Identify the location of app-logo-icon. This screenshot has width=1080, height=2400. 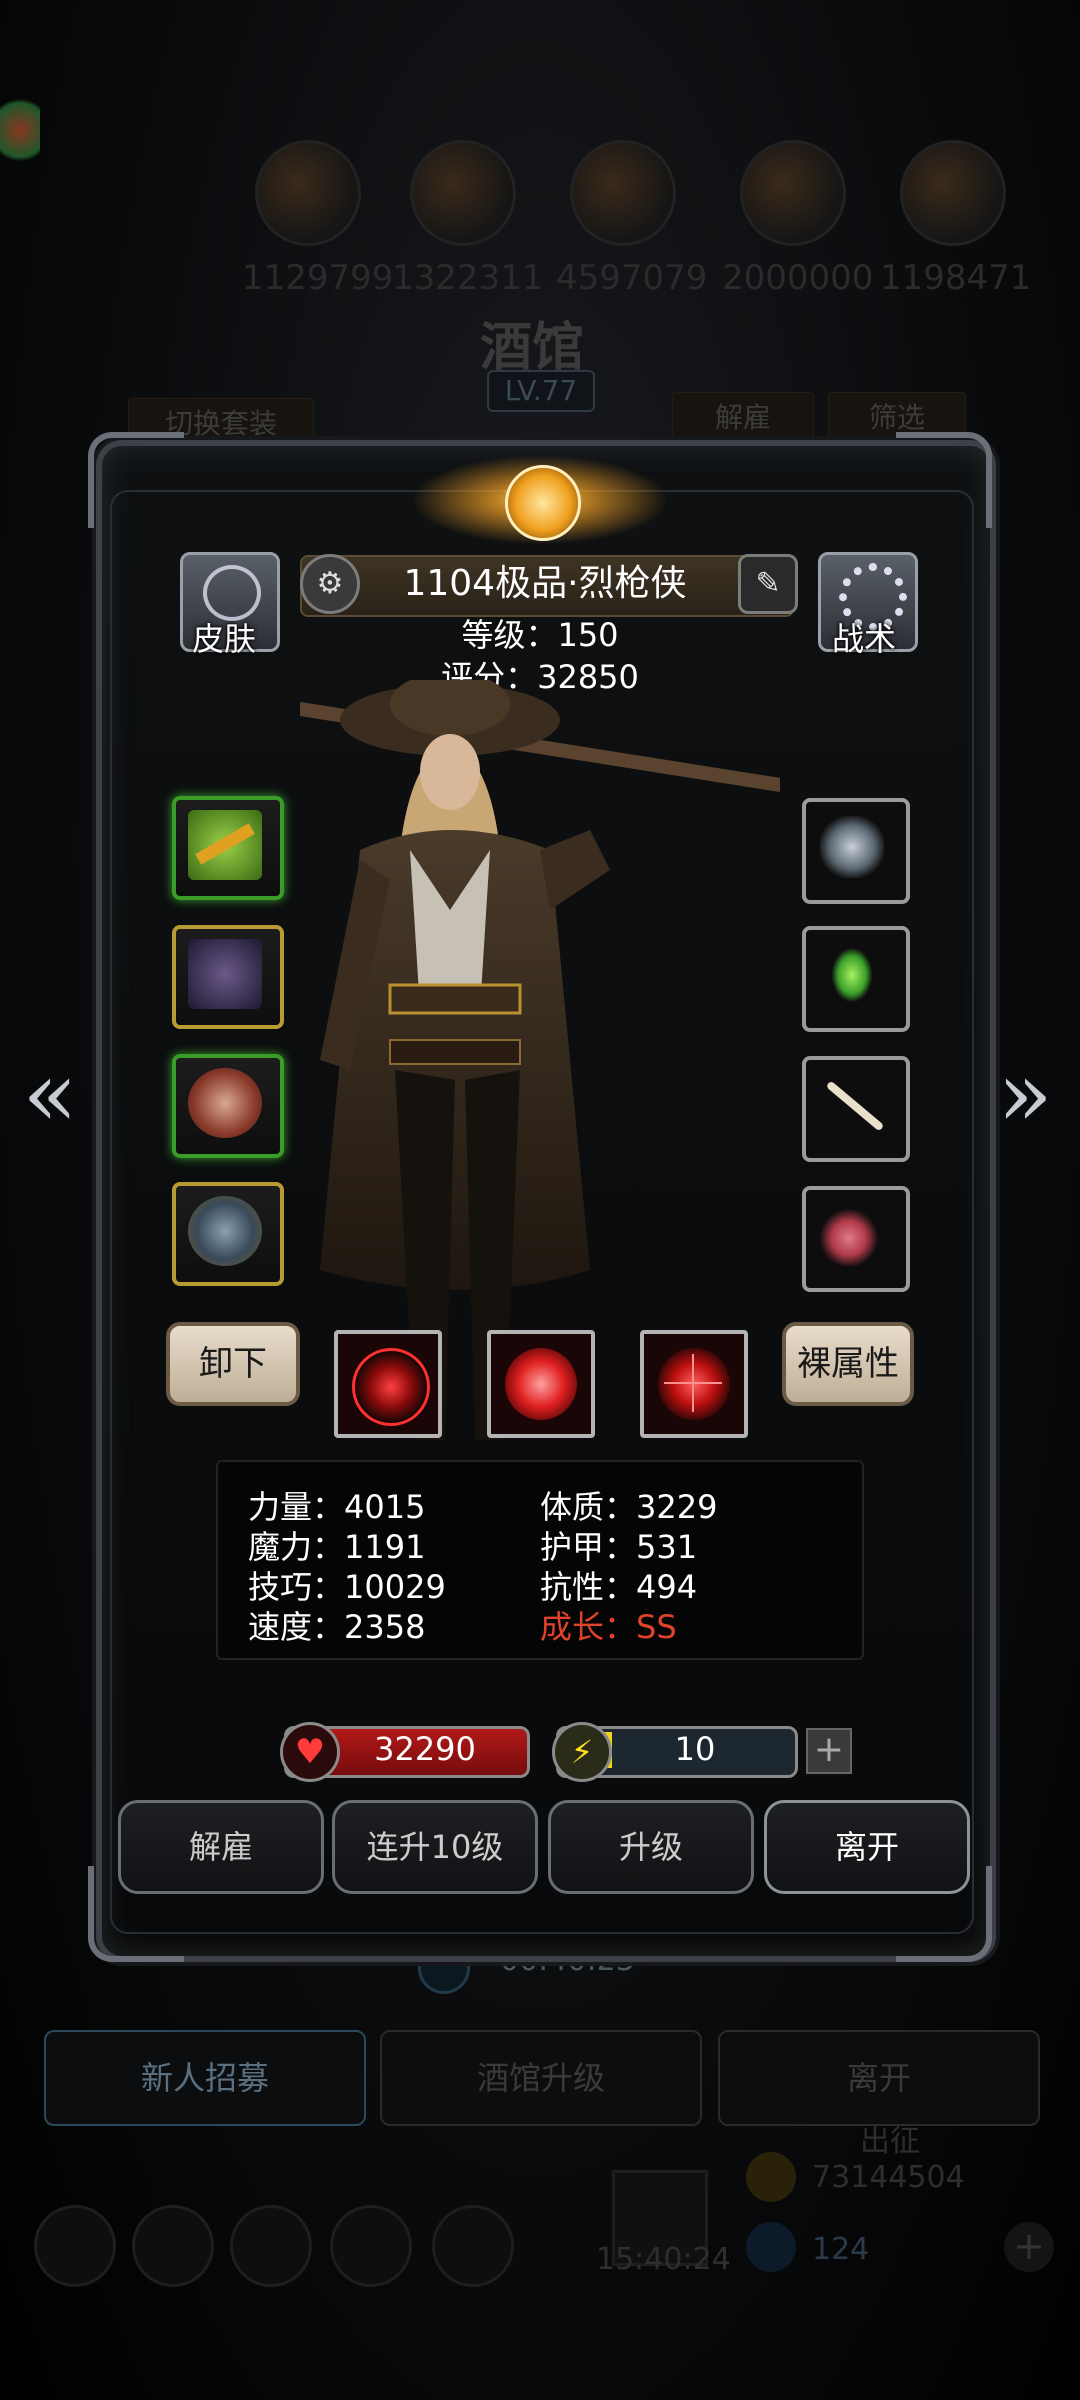
(20, 130).